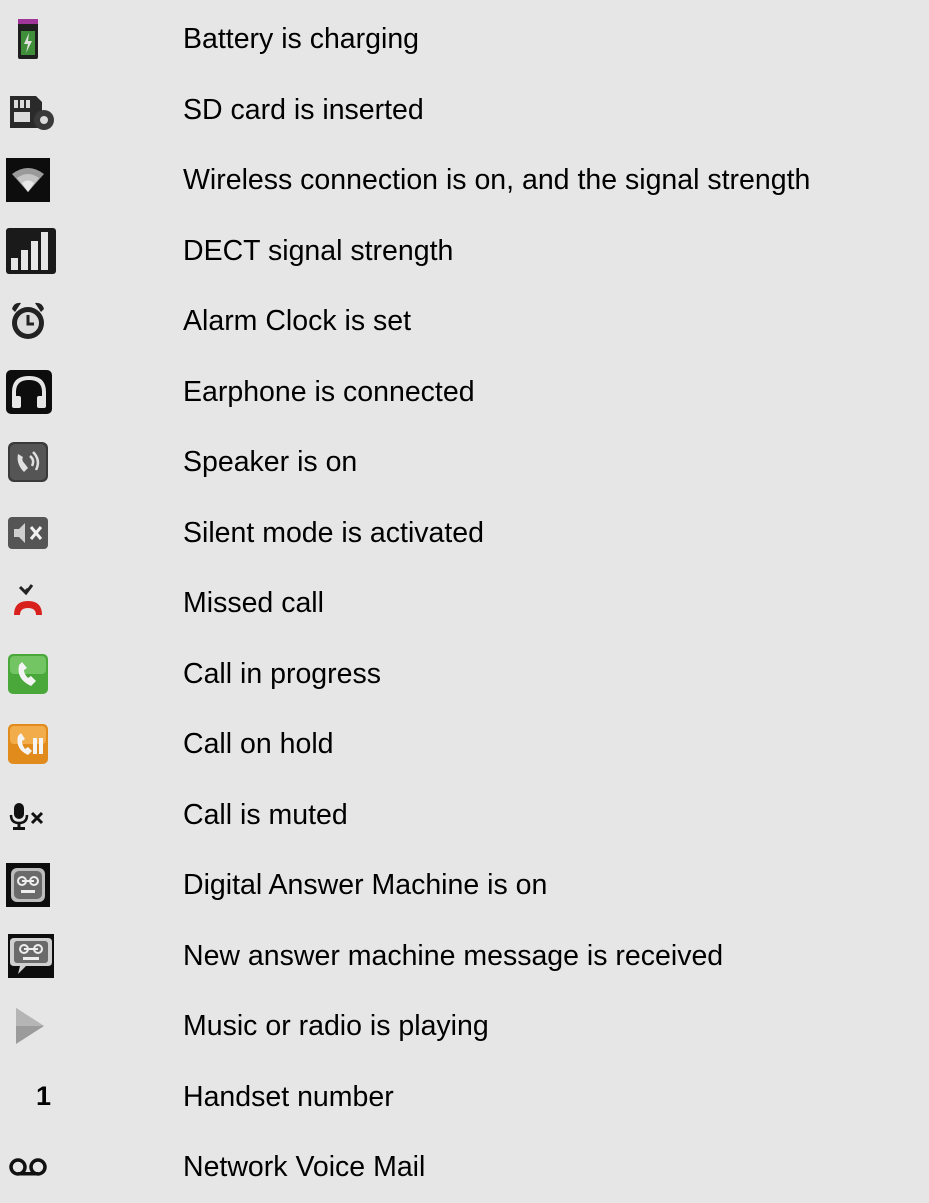  I want to click on legend-label: Battery is charging, so click(301, 39).